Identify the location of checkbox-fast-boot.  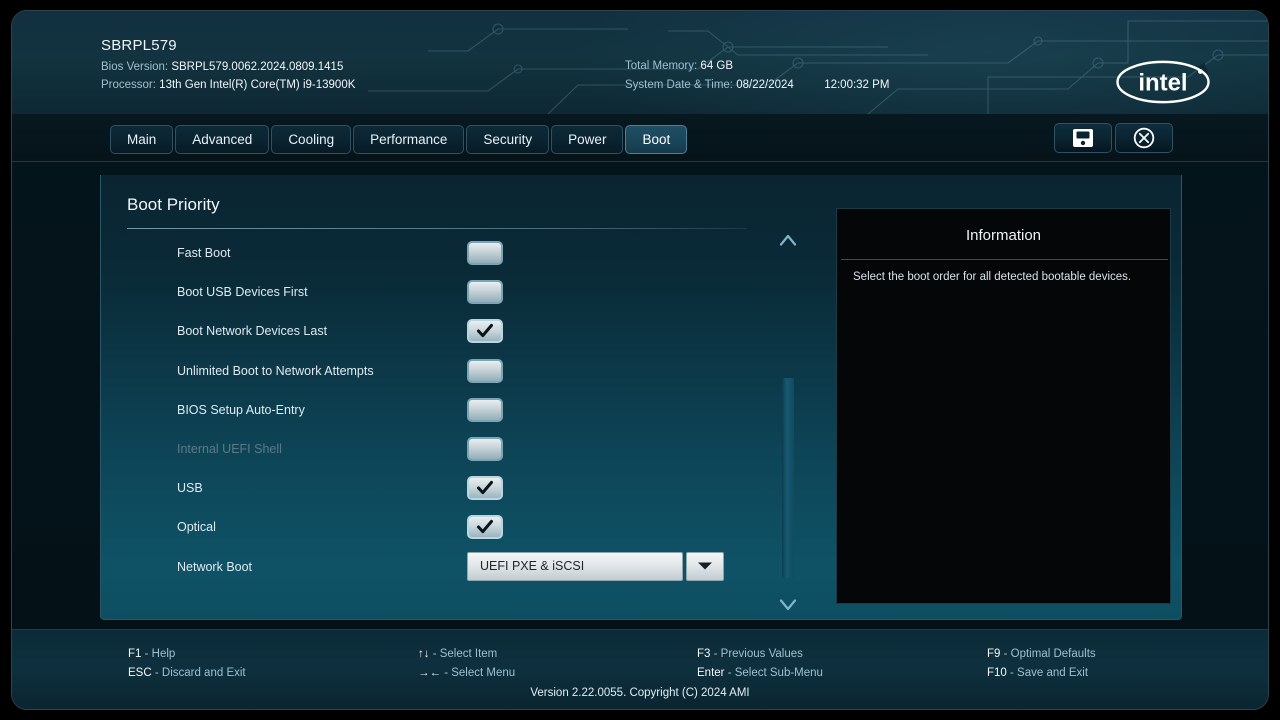
(485, 253).